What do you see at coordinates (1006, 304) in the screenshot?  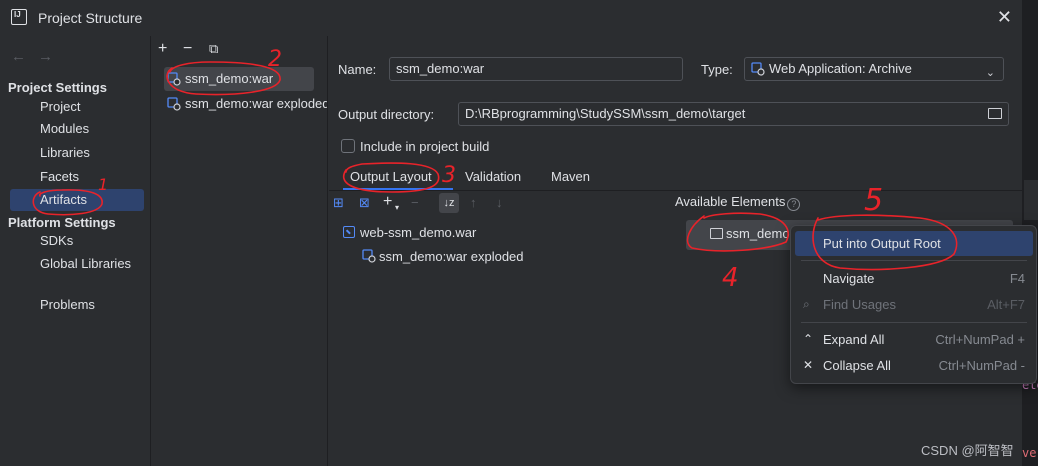 I see `menu-item-shortcut: Alt+F7` at bounding box center [1006, 304].